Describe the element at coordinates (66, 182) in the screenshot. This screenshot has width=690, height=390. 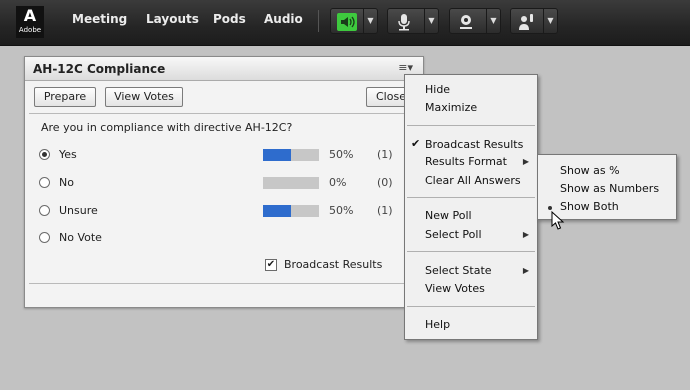
I see `answer-label: No` at that location.